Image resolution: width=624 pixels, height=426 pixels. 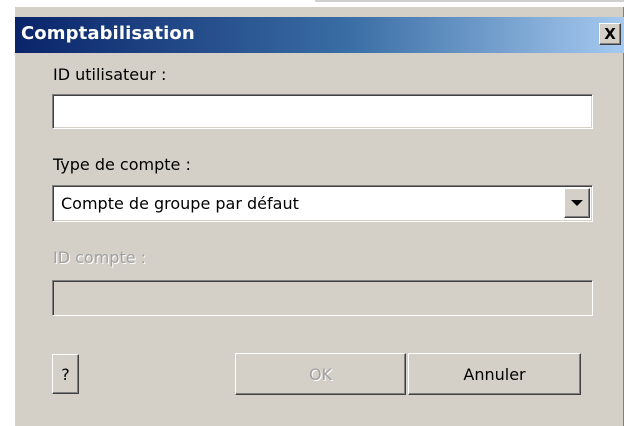 I want to click on user-id-input, so click(x=322, y=111).